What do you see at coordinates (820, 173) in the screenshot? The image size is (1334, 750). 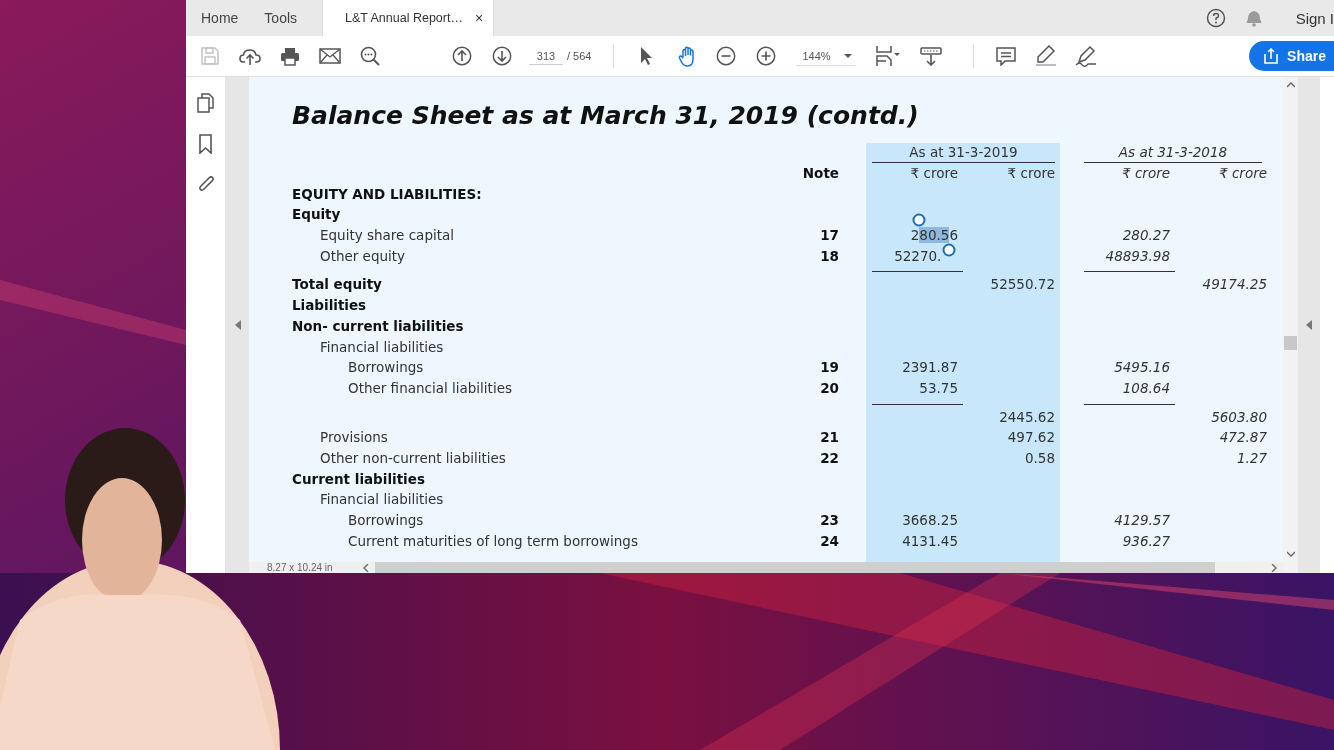 I see `column-heading: Note` at bounding box center [820, 173].